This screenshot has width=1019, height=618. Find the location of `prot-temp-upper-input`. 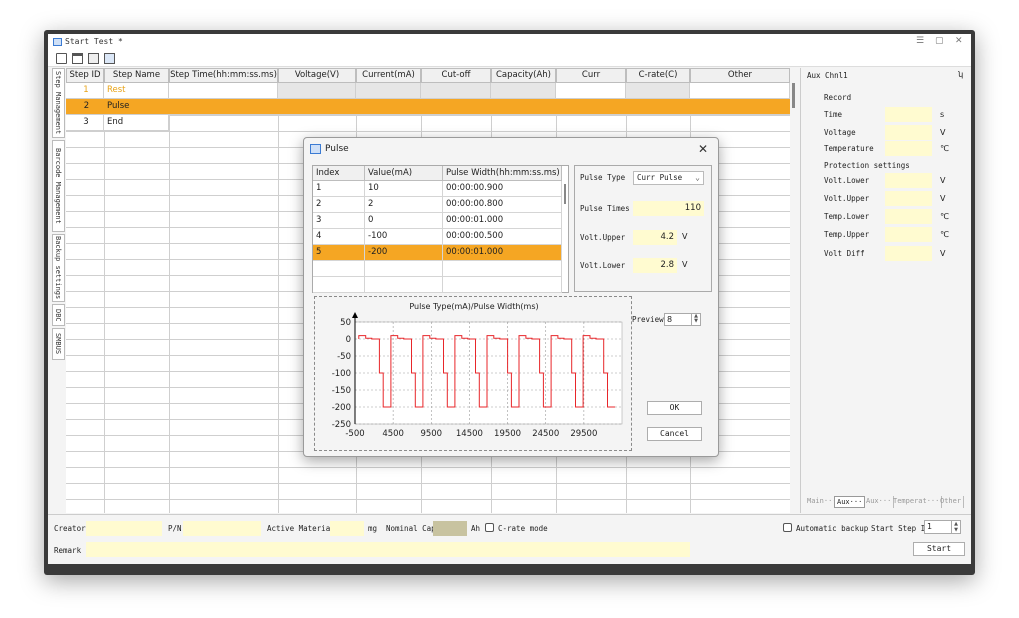

prot-temp-upper-input is located at coordinates (908, 234).